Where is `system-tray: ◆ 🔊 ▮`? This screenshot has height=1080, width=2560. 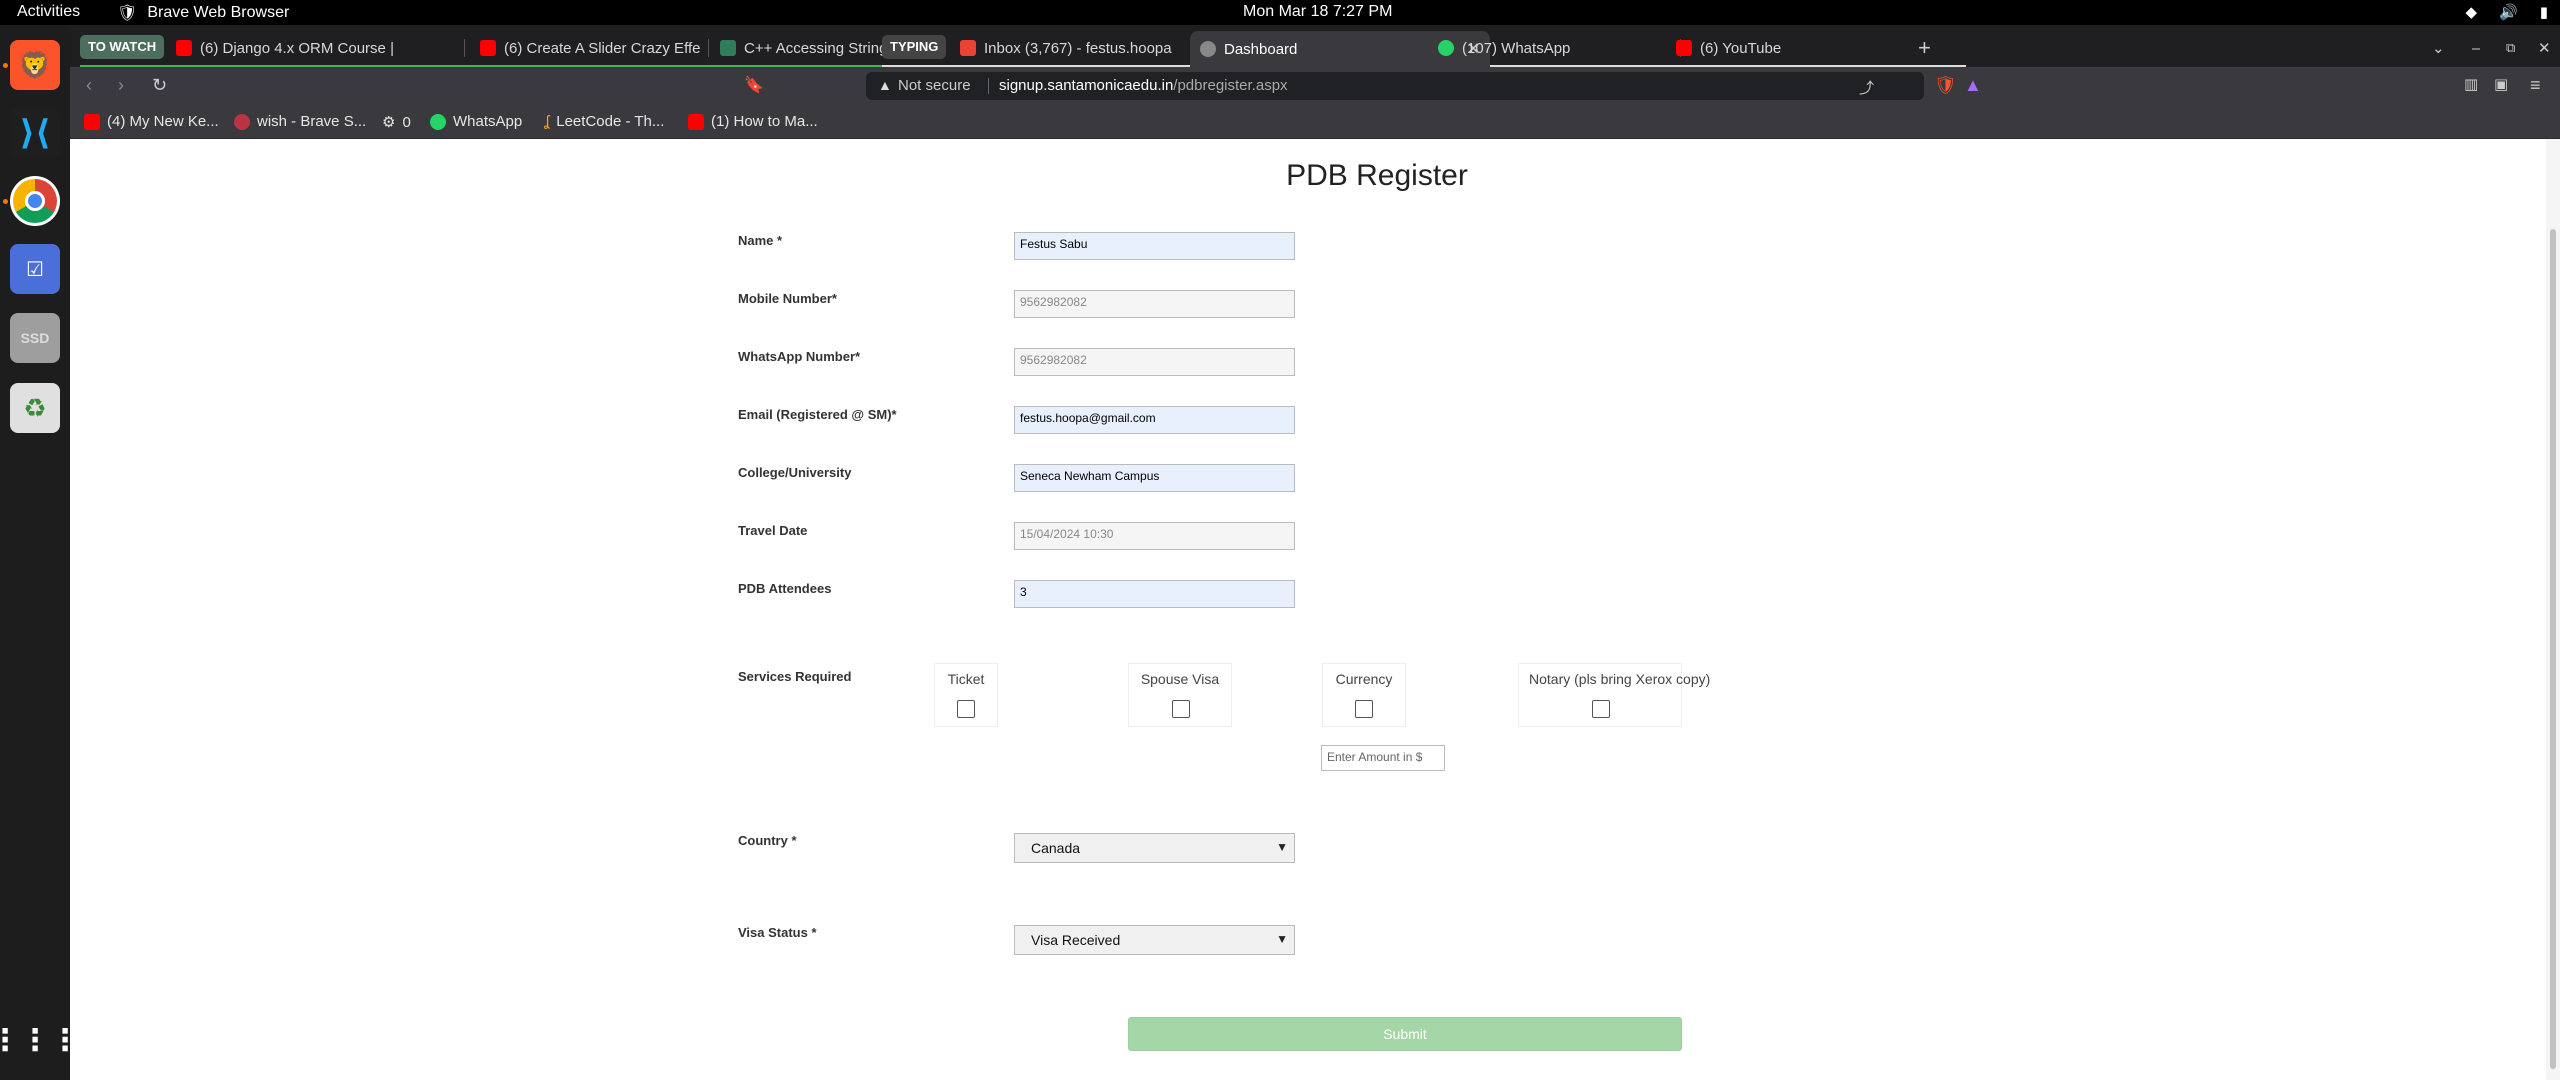
system-tray: ◆ 🔊 ▮ is located at coordinates (2507, 12).